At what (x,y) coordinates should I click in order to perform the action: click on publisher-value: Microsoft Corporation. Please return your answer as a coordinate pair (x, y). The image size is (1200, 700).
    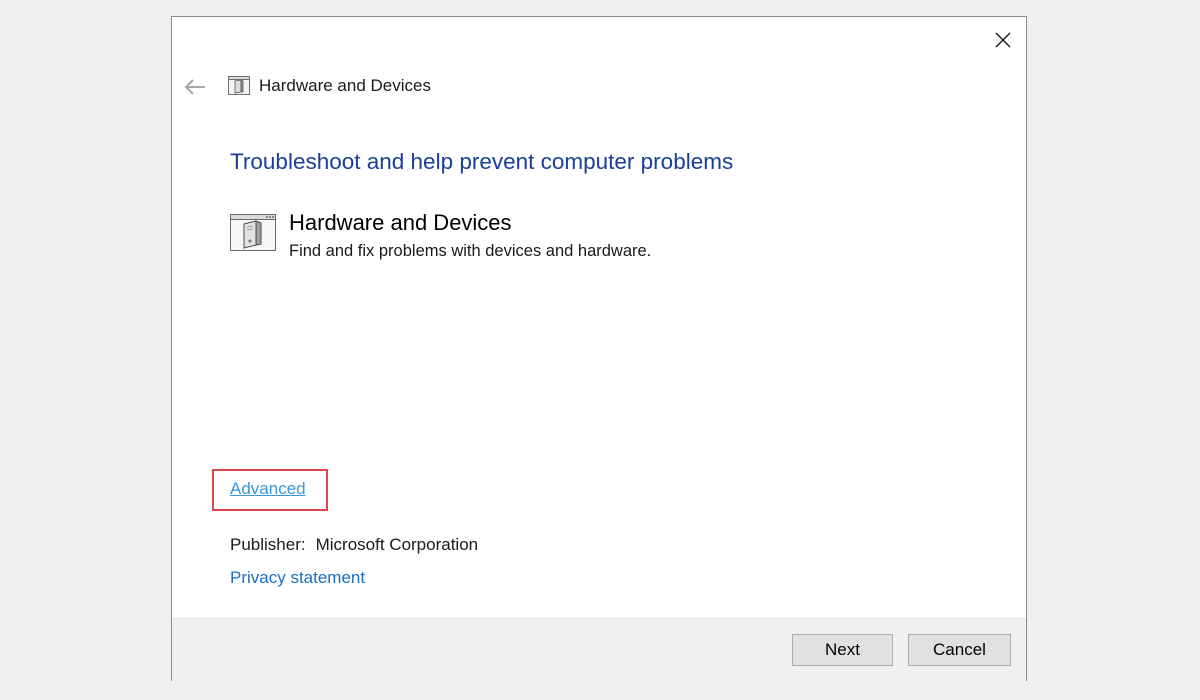
    Looking at the image, I should click on (397, 544).